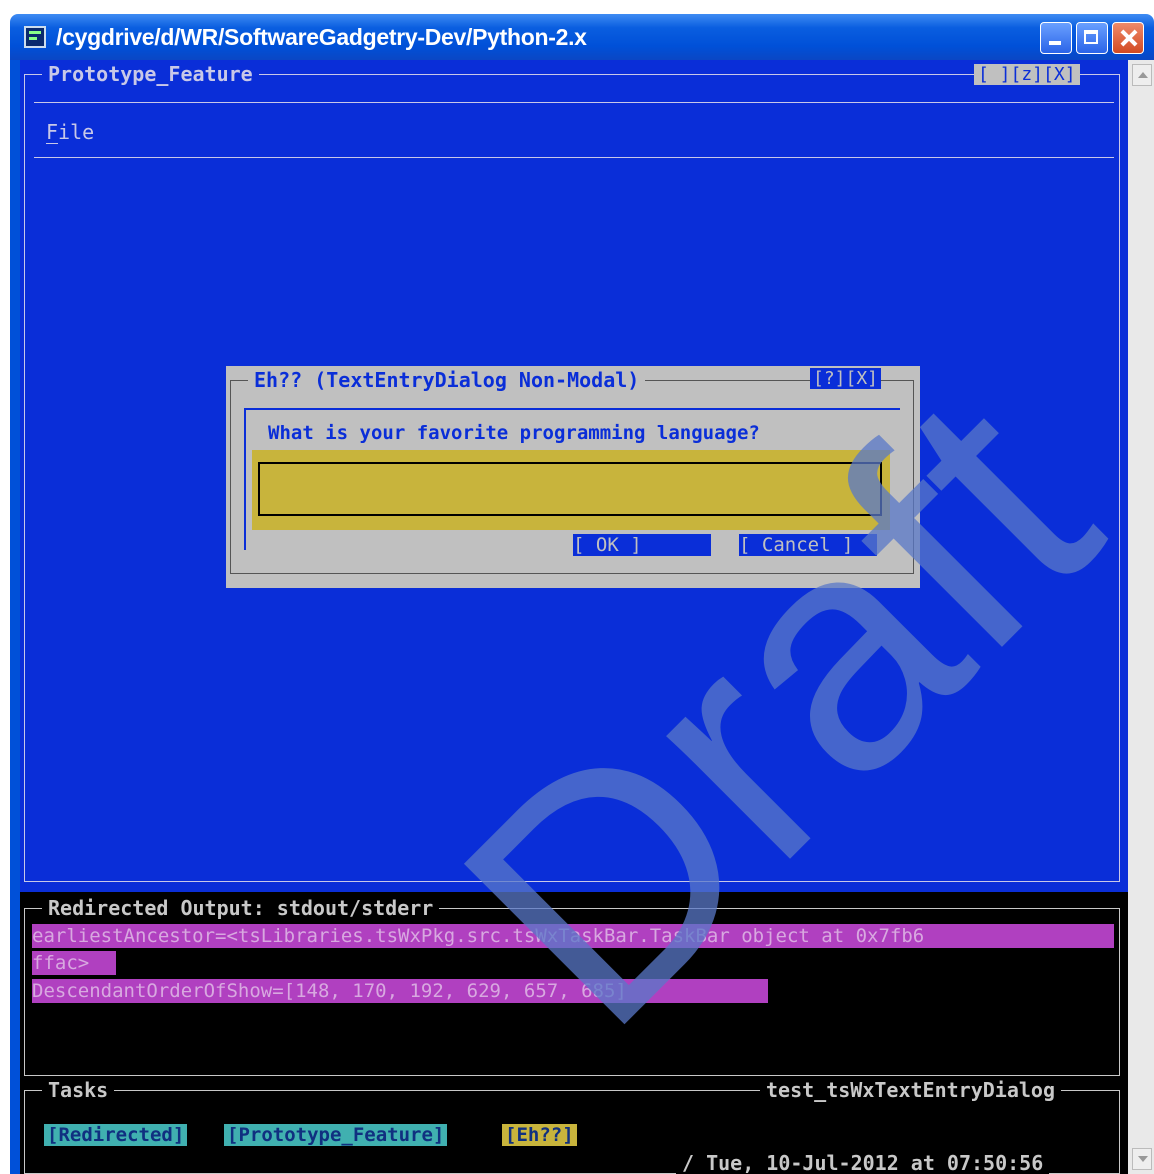 This screenshot has height=1174, width=1154. Describe the element at coordinates (116, 1135) in the screenshot. I see `task-item-redirected: [Redirected]` at that location.